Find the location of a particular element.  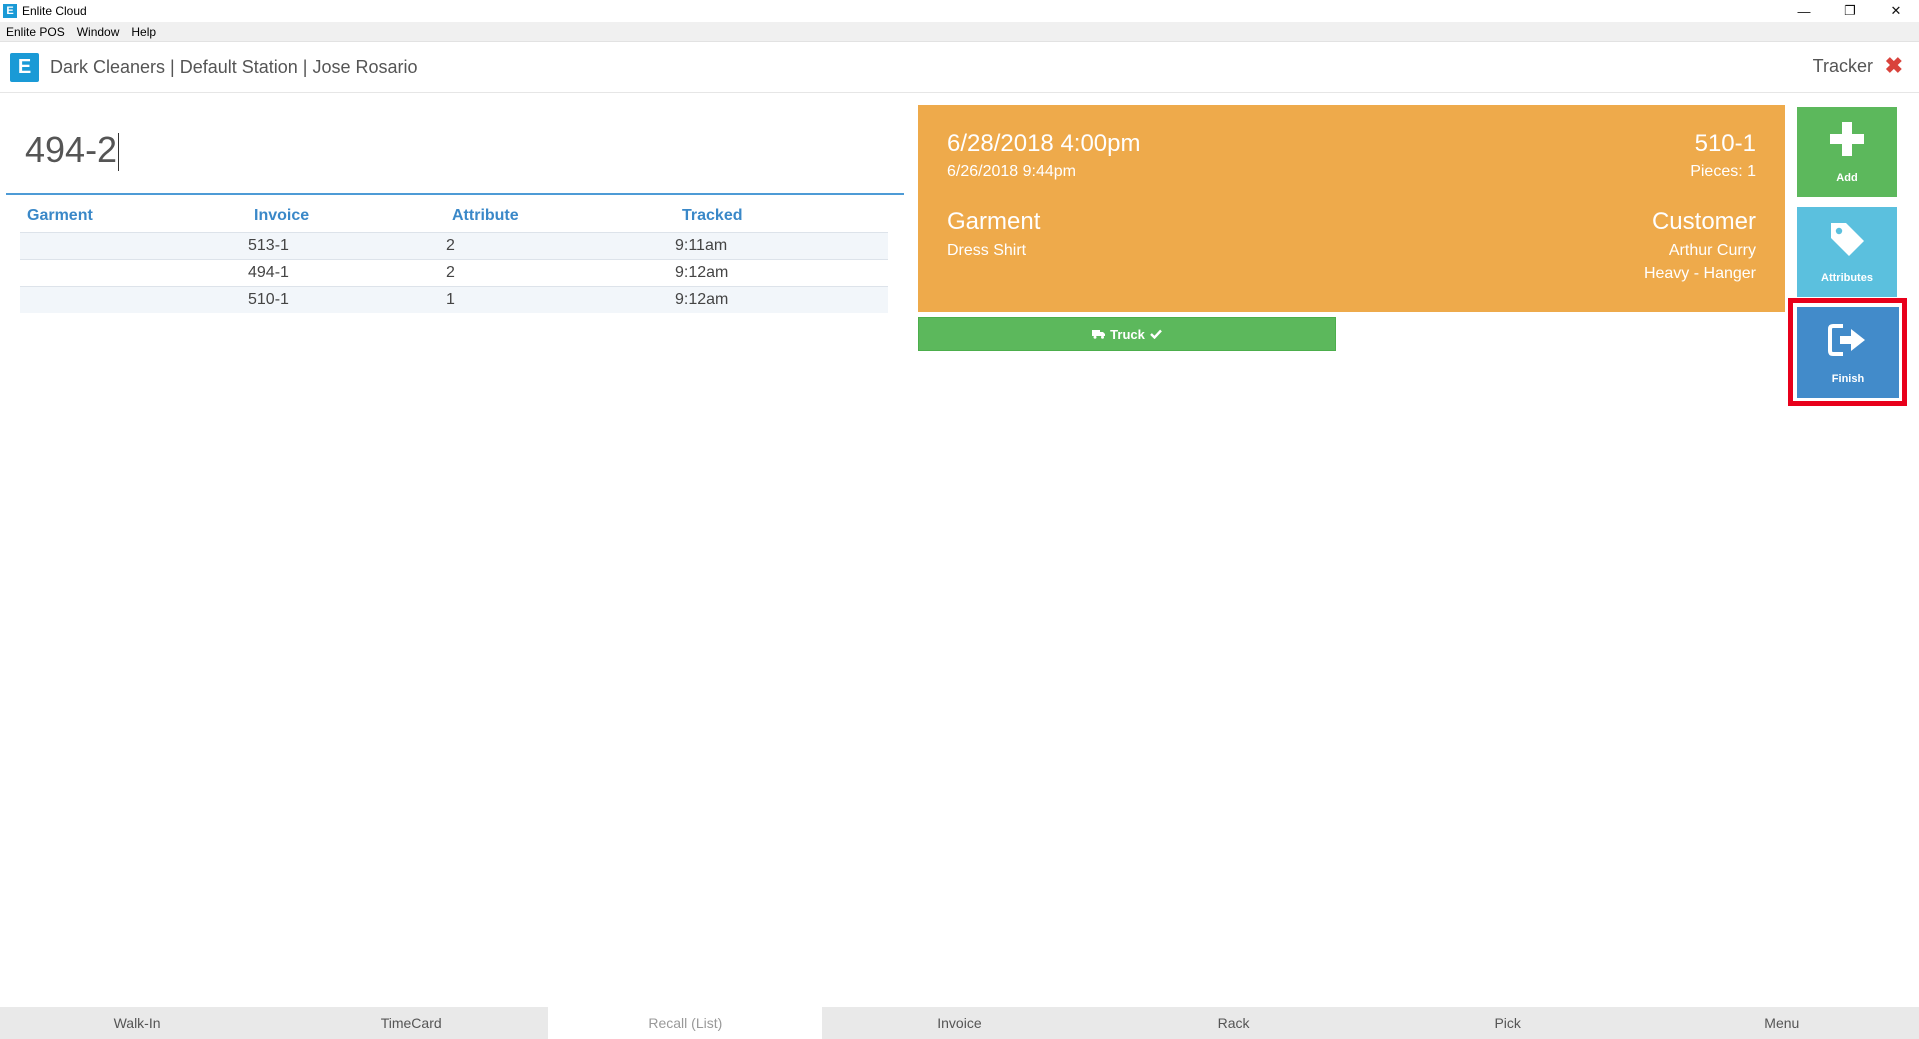

check-icon is located at coordinates (1155, 334).